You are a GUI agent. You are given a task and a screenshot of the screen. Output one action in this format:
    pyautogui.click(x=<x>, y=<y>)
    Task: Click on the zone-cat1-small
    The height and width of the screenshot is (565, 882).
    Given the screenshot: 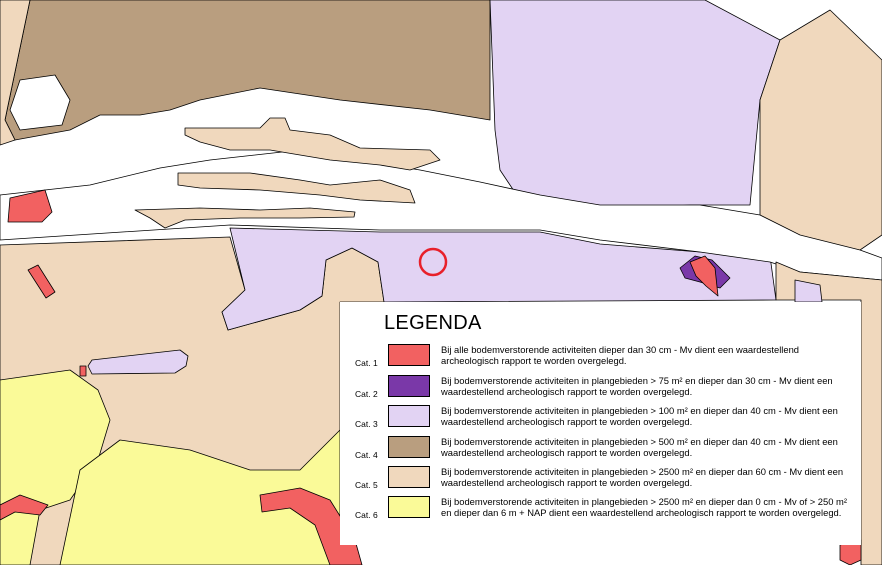 What is the action you would take?
    pyautogui.click(x=83, y=371)
    